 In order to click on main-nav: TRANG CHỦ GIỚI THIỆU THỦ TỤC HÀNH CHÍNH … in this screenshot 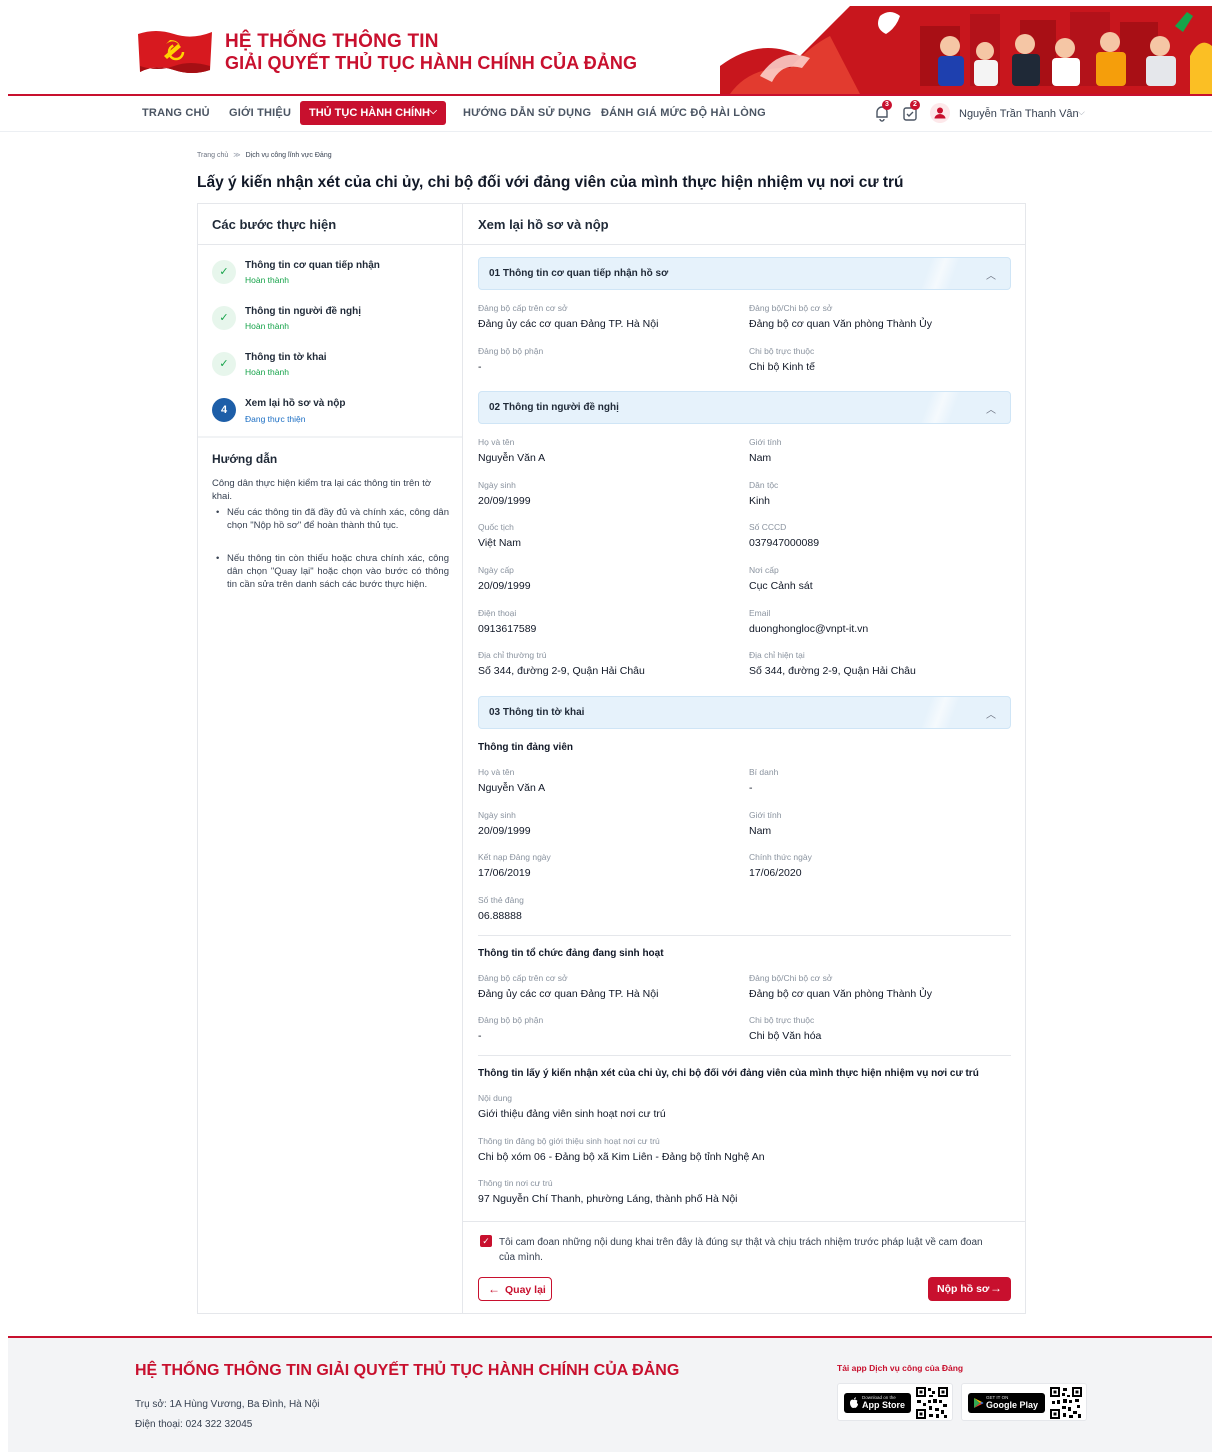, I will do `click(606, 114)`.